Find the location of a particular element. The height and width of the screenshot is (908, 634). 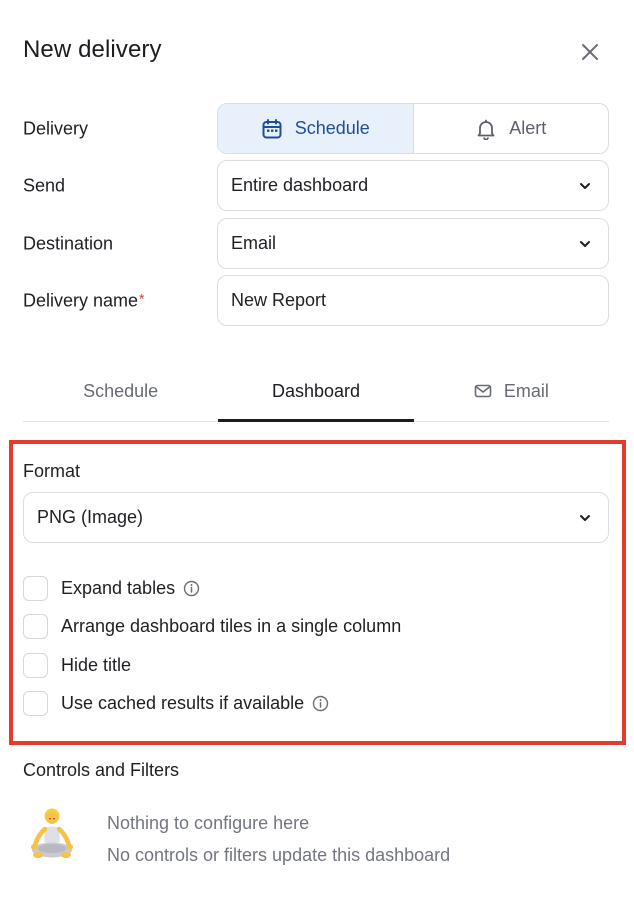

format-label: Format is located at coordinates (52, 471).